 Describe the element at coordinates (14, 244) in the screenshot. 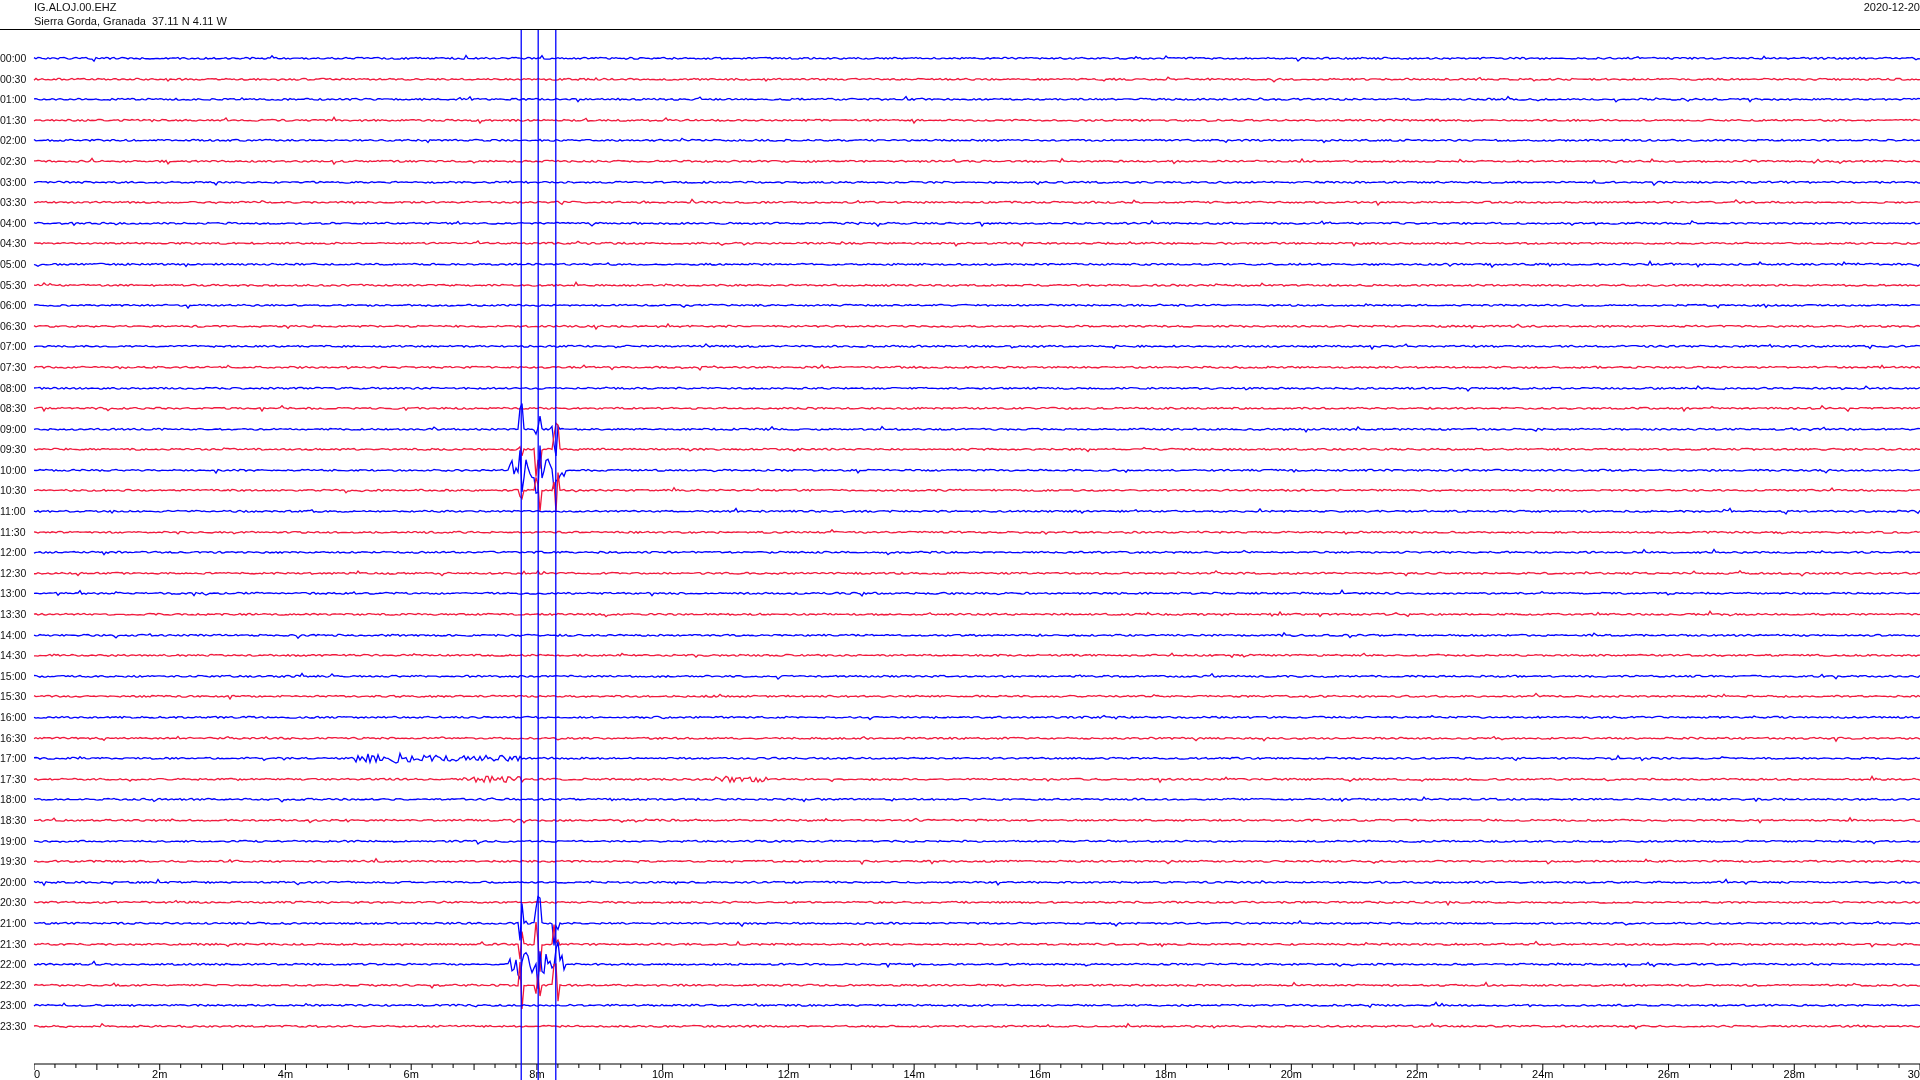

I see `row-time-label: 04:30` at that location.